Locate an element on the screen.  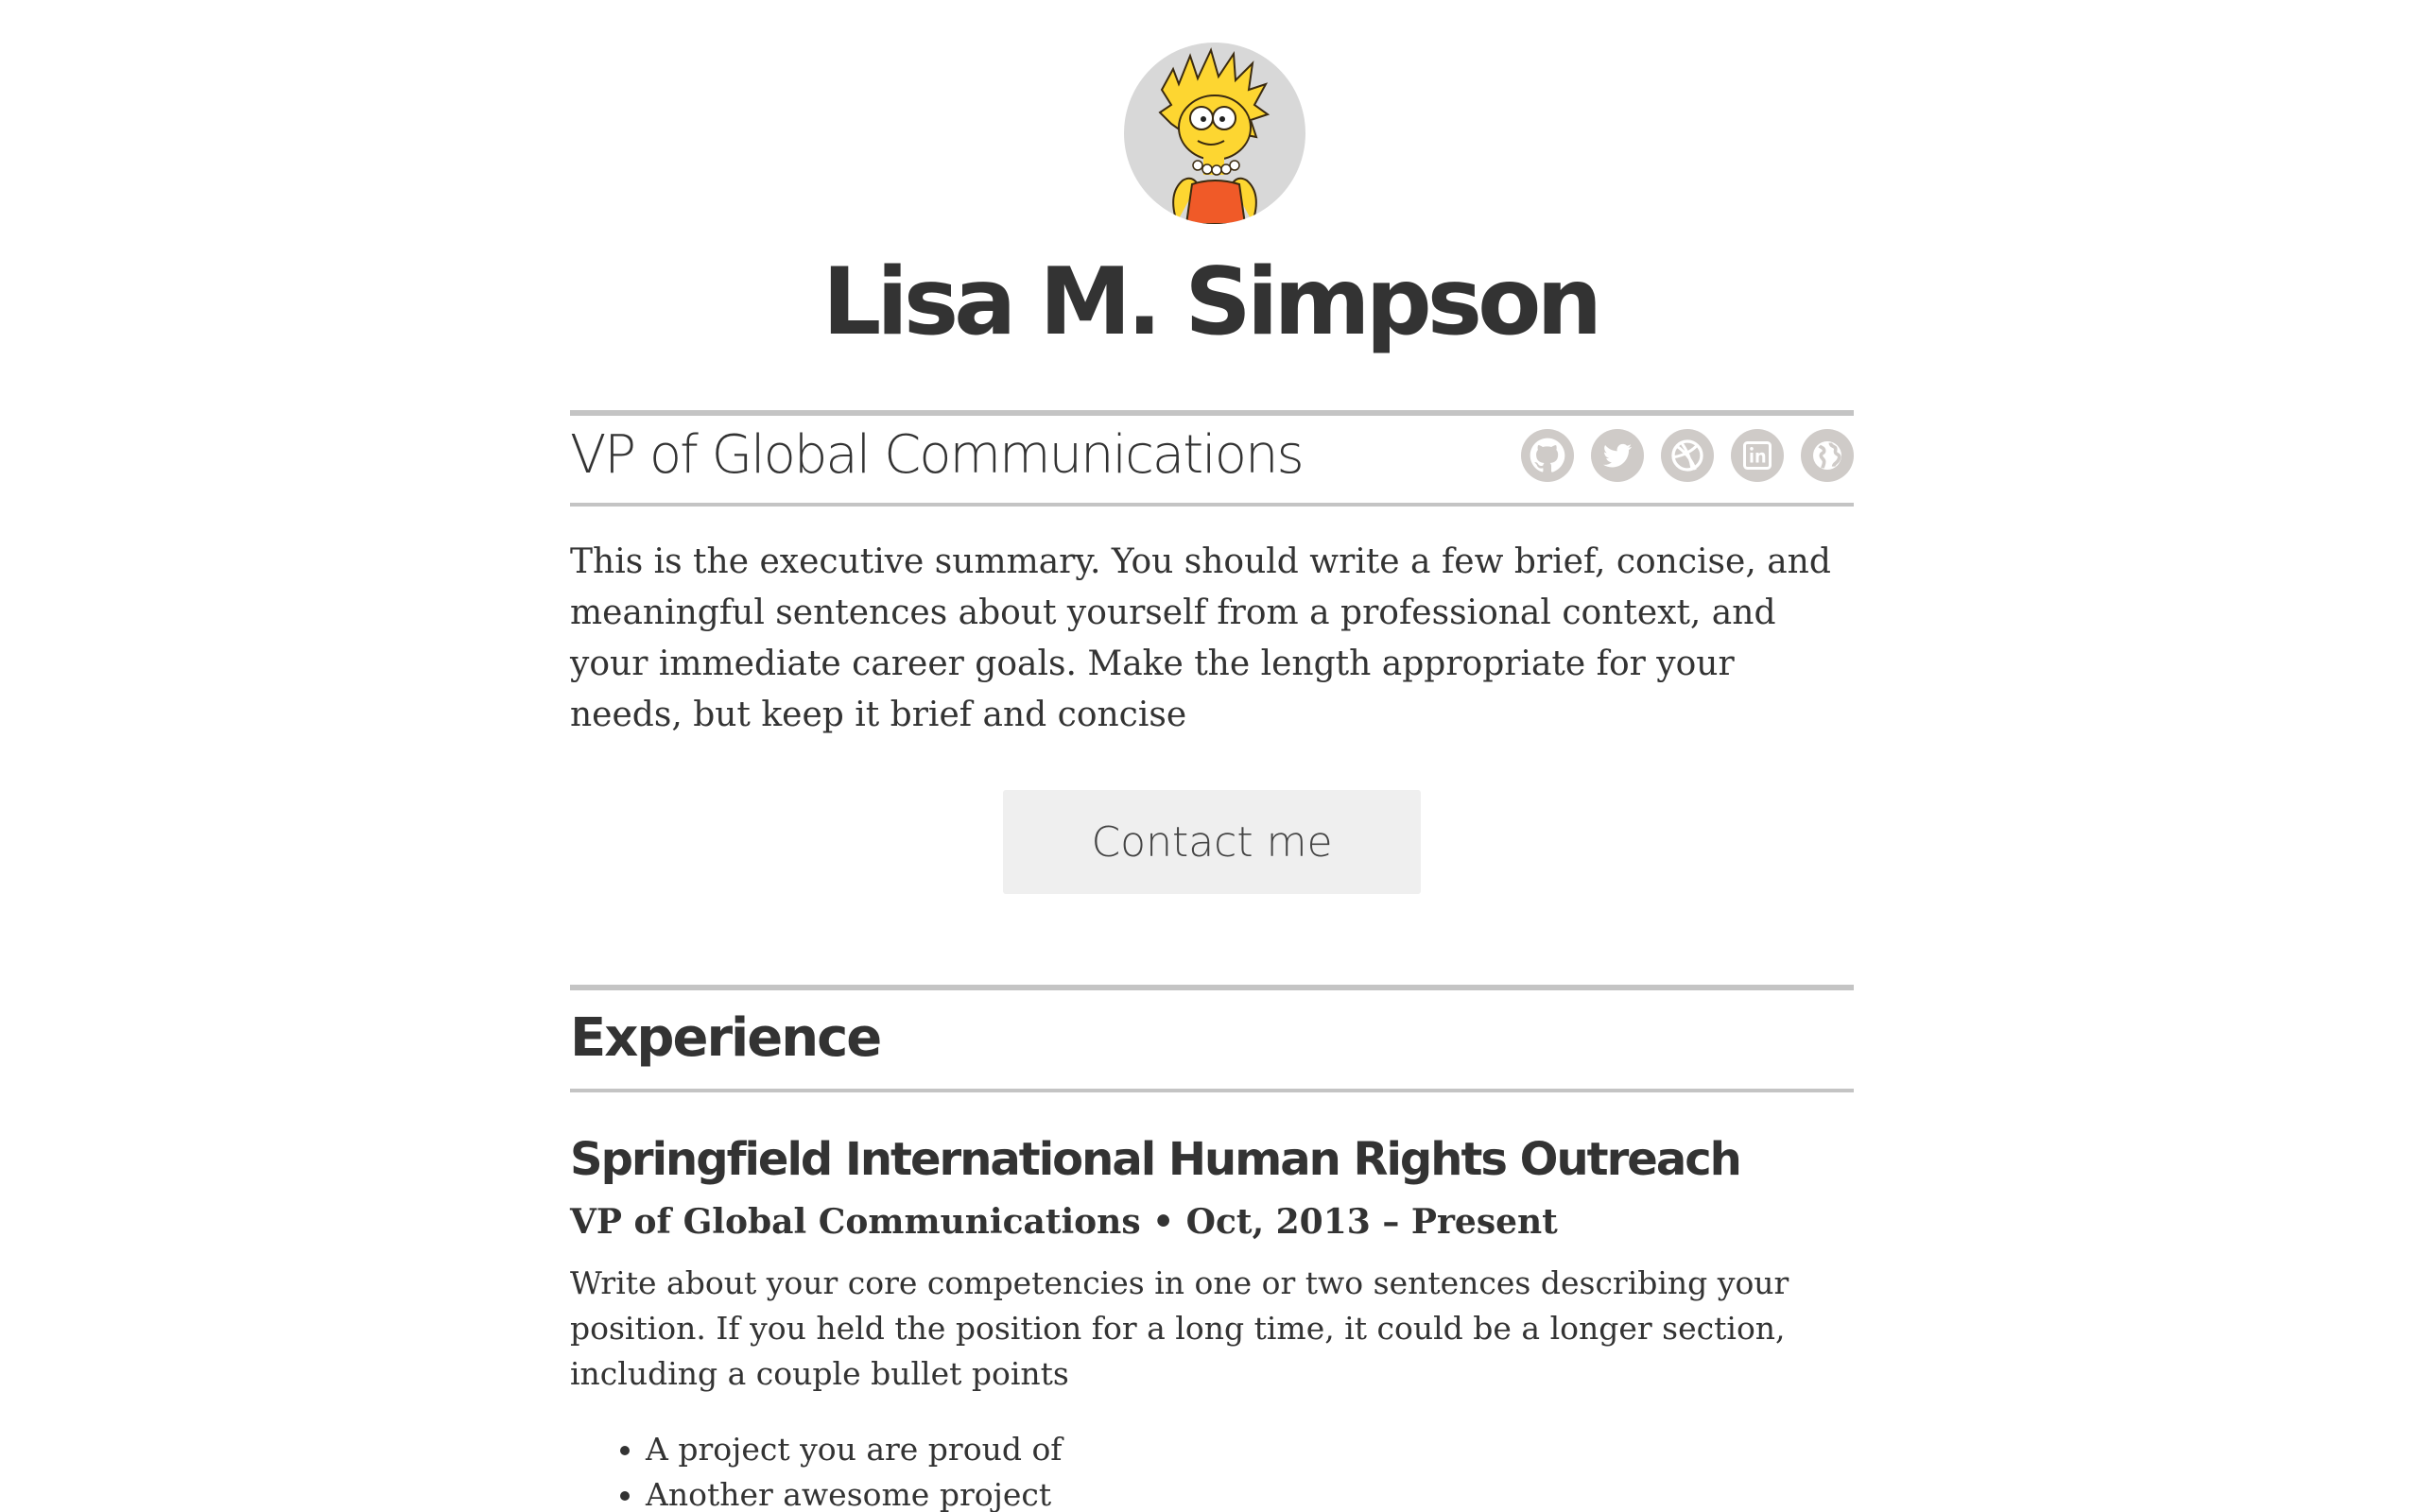
contact-me-button: Contact me is located at coordinates (1212, 842).